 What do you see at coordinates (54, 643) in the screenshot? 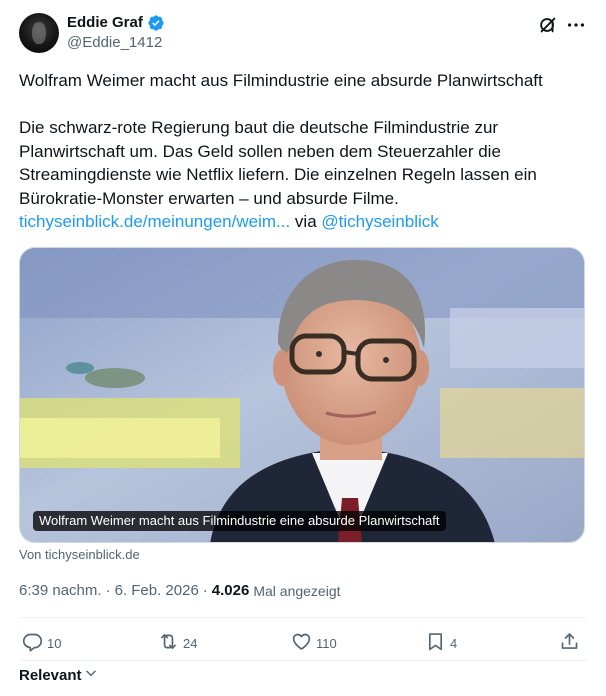
I see `reply-count: 10` at bounding box center [54, 643].